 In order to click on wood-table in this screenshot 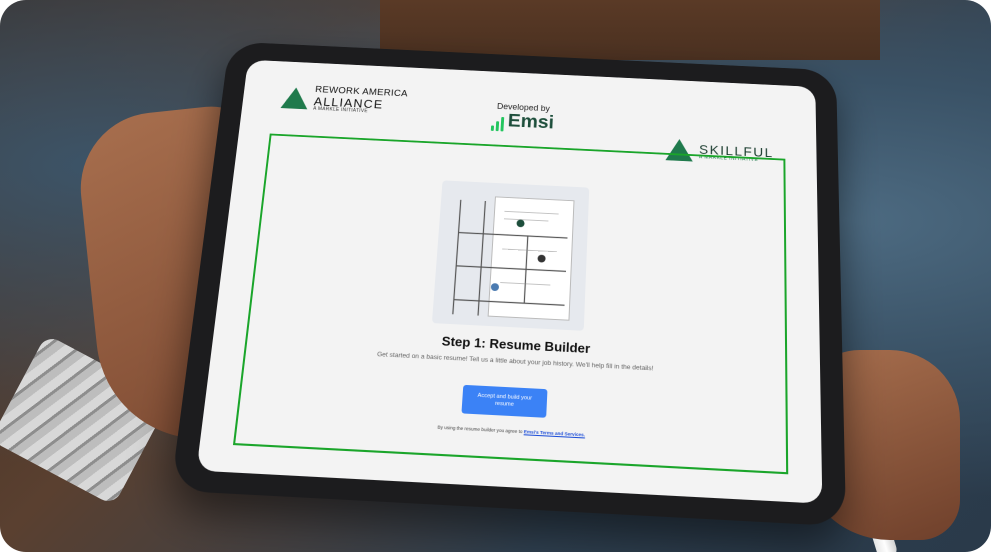, I will do `click(630, 30)`.